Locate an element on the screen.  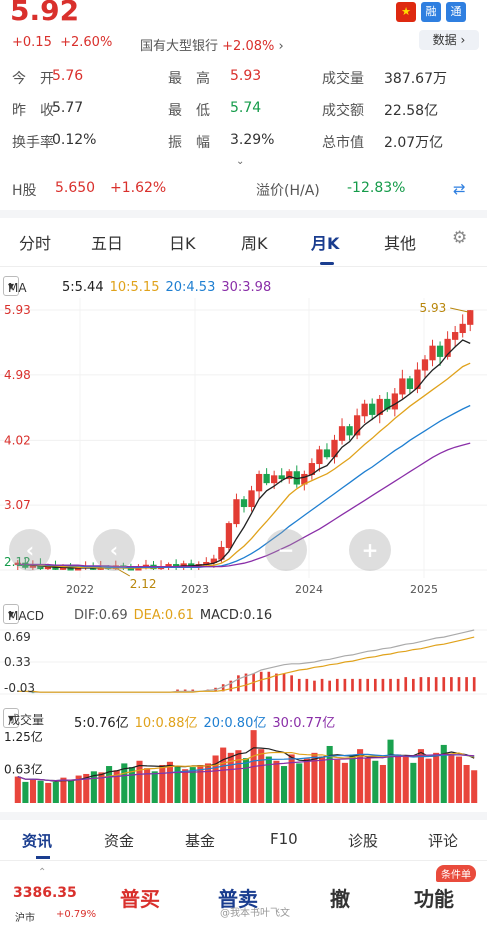
chevron-right-icon: › is located at coordinates (281, 46).